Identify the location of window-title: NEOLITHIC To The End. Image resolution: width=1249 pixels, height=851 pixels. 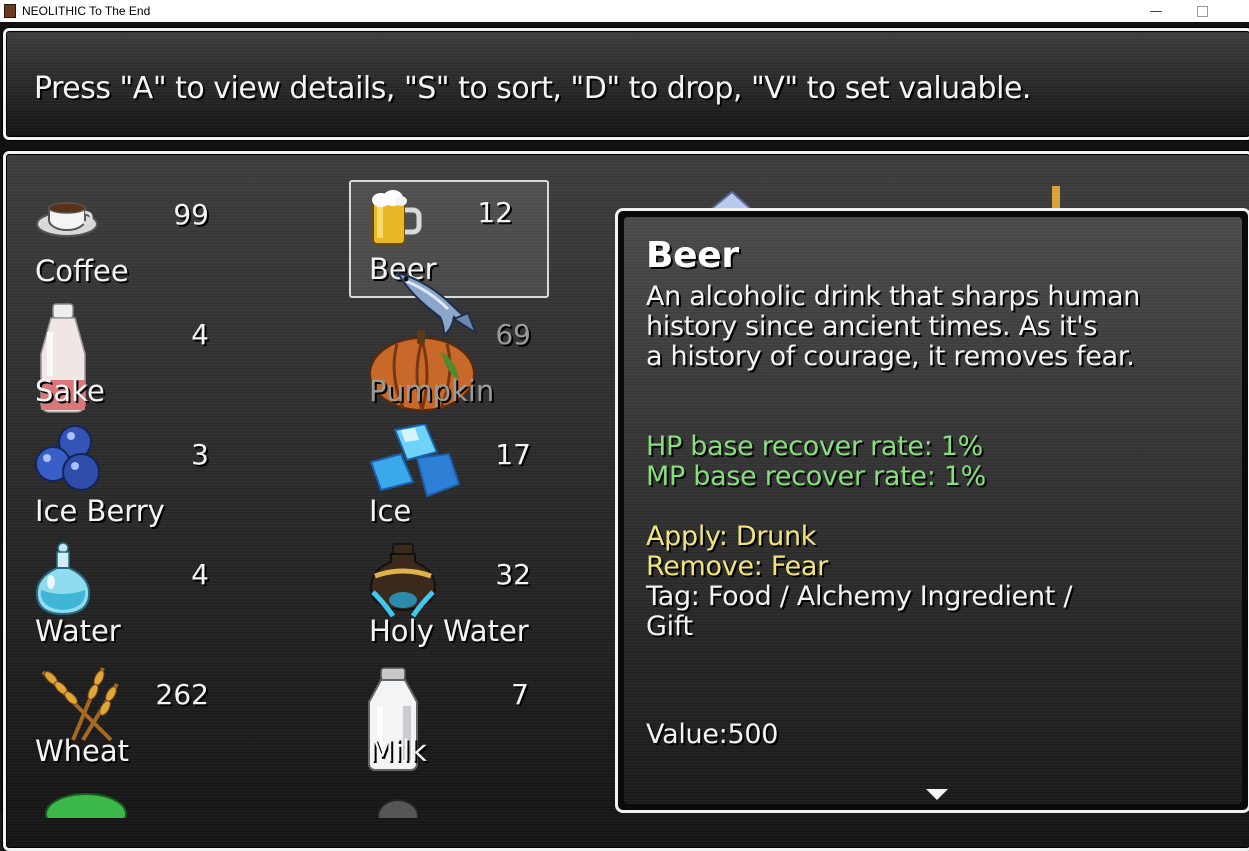
(86, 11).